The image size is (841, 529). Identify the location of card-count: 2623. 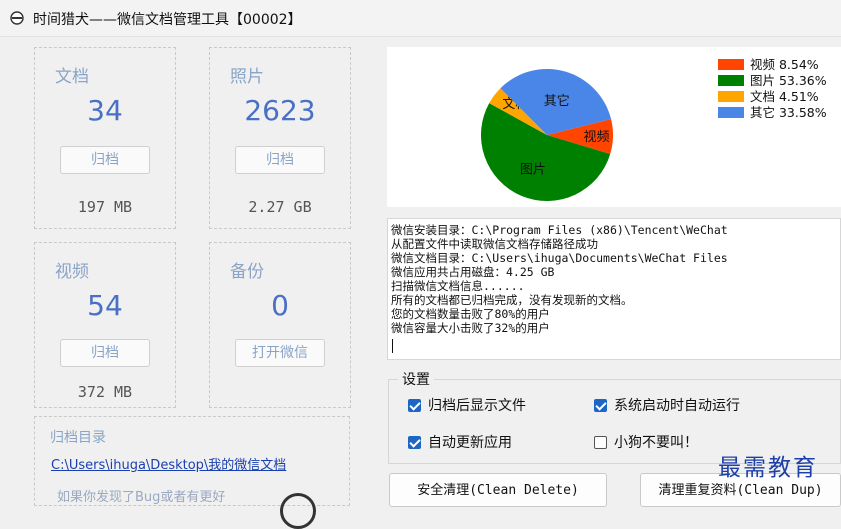
(280, 110).